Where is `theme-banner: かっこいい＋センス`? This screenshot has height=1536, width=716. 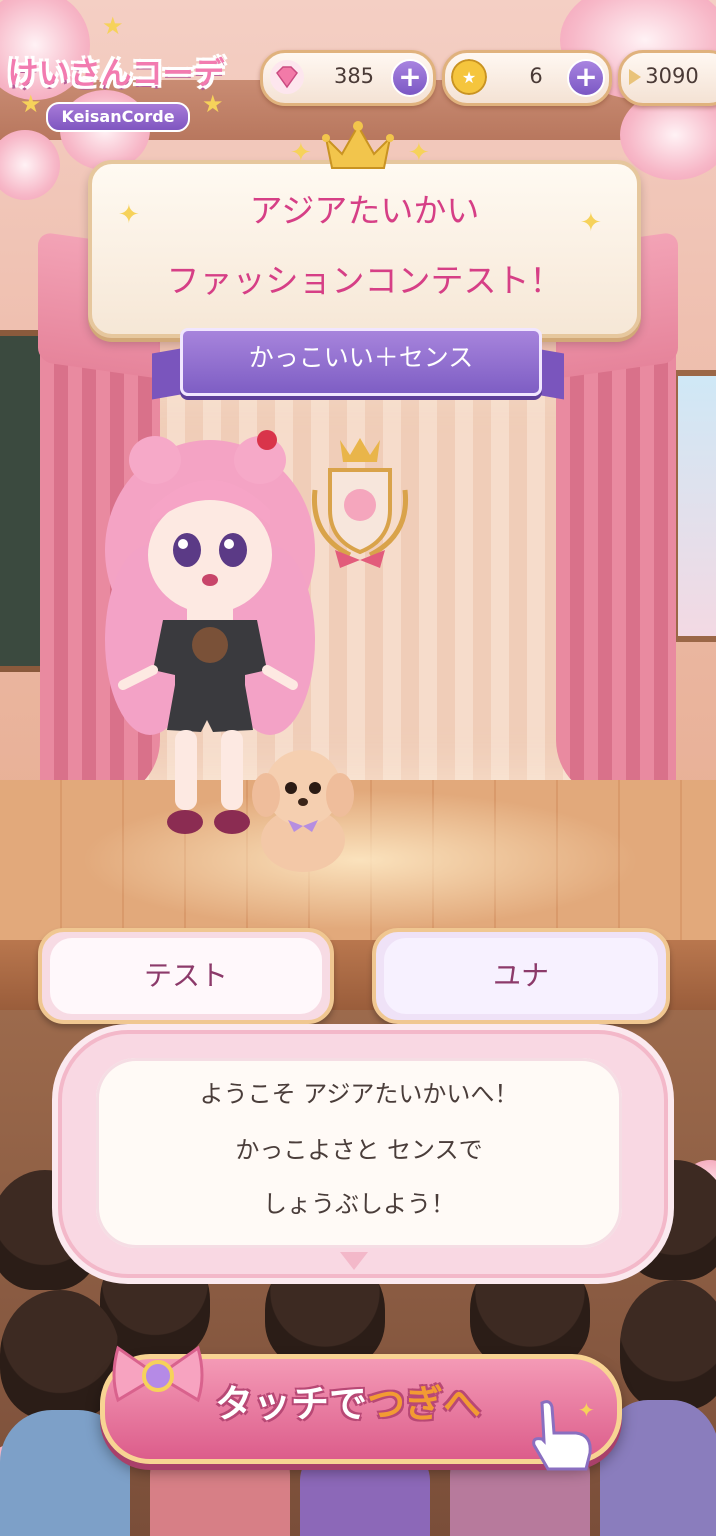
theme-banner: かっこいい＋センス is located at coordinates (361, 362).